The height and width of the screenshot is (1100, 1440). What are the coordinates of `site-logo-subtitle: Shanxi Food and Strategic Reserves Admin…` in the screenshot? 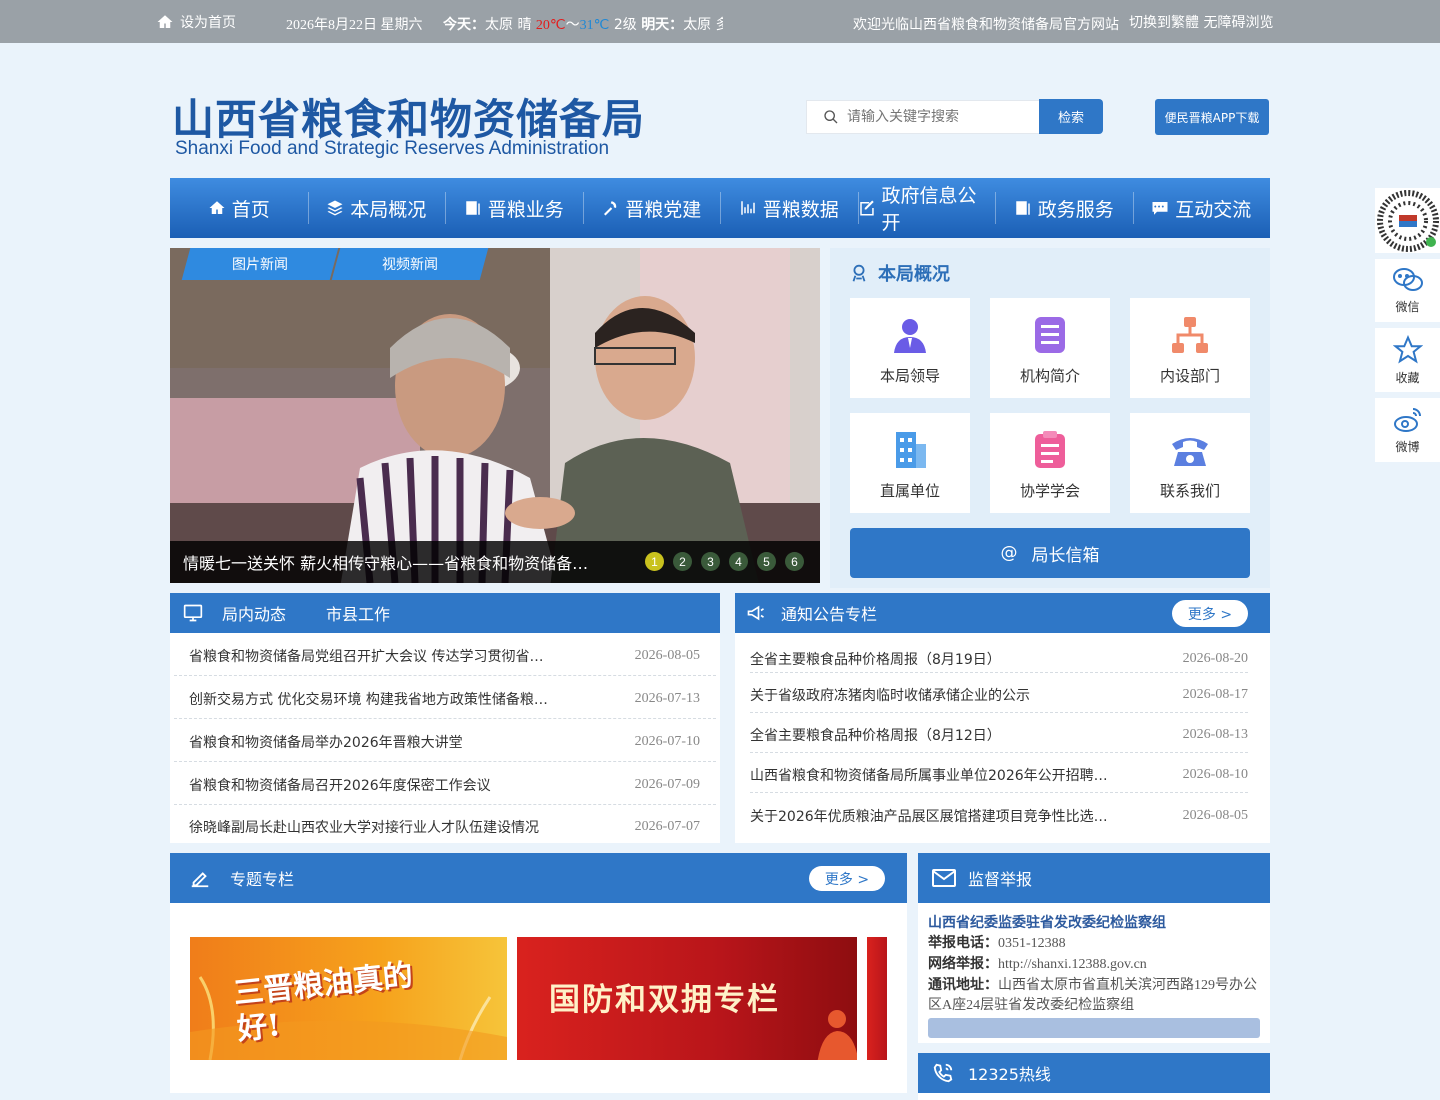 It's located at (392, 148).